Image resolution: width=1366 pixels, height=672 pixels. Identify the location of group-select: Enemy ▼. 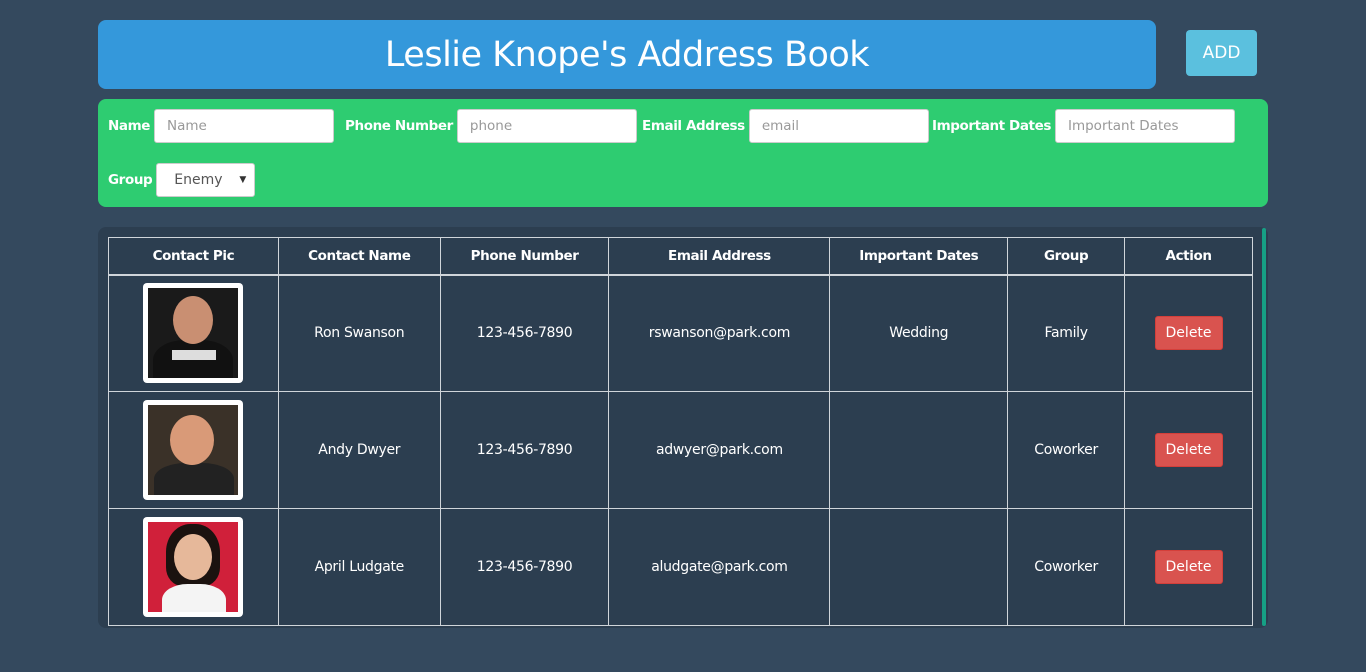
(206, 180).